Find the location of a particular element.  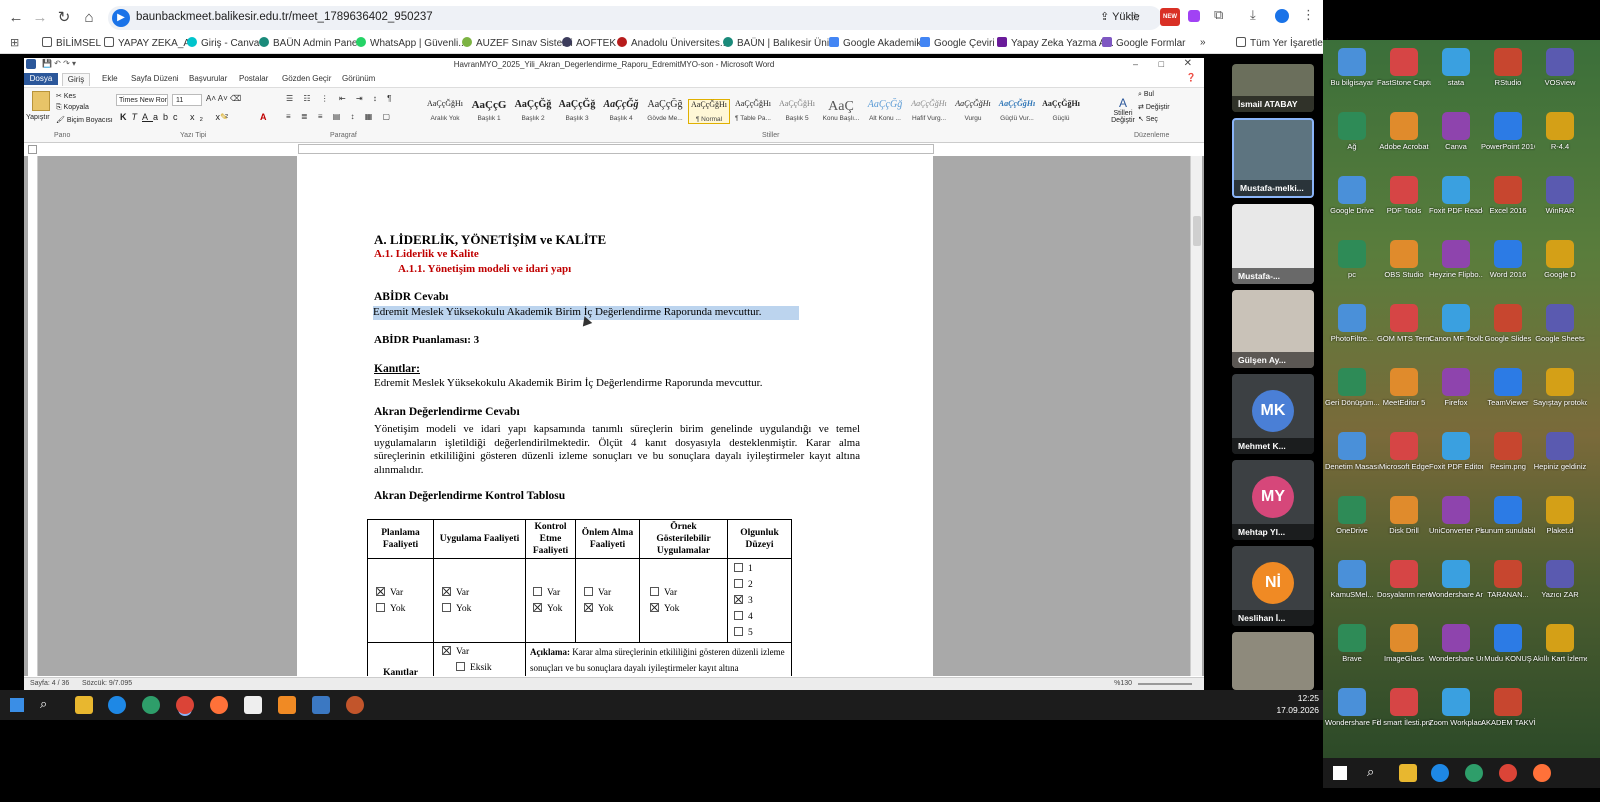

tab-file: Dosya is located at coordinates (41, 79).